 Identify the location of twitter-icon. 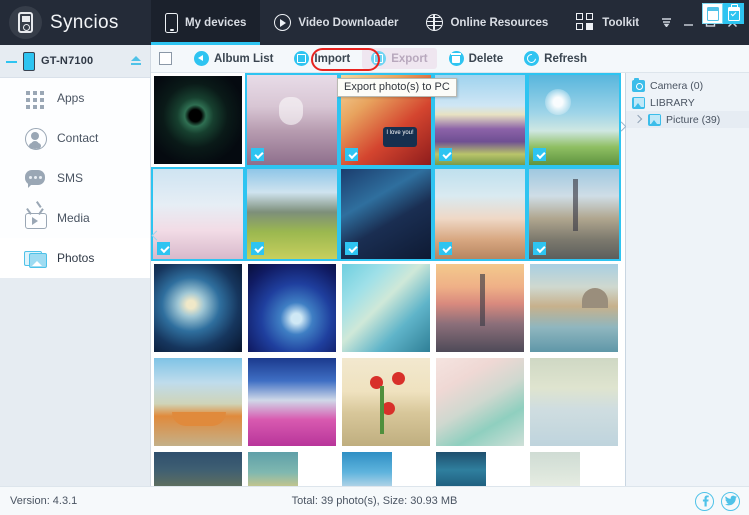
(730, 501).